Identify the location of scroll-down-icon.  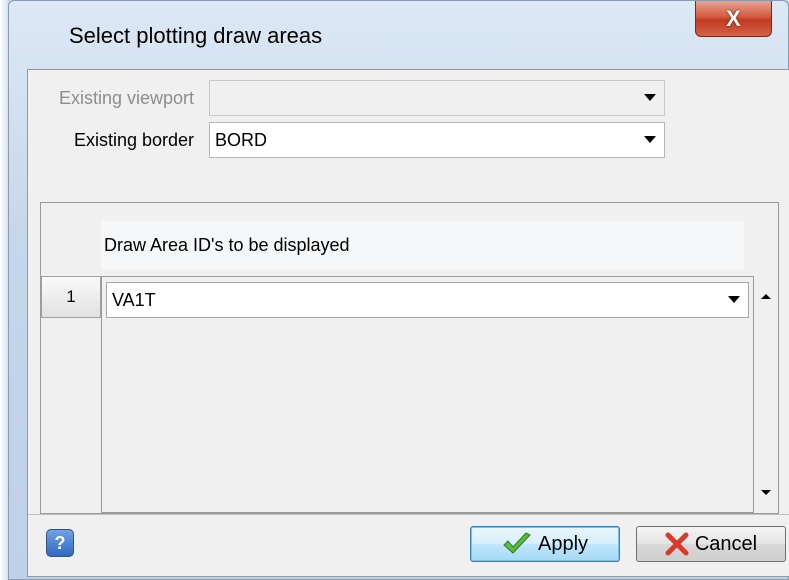
(766, 492).